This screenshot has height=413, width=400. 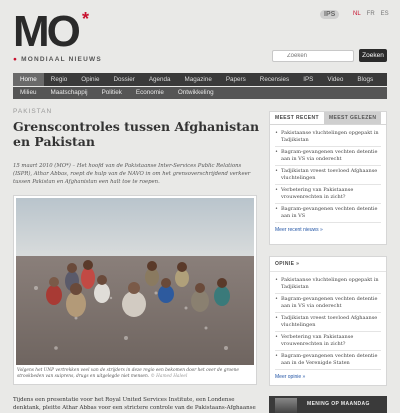 I want to click on nav-economie: Economie, so click(x=150, y=93).